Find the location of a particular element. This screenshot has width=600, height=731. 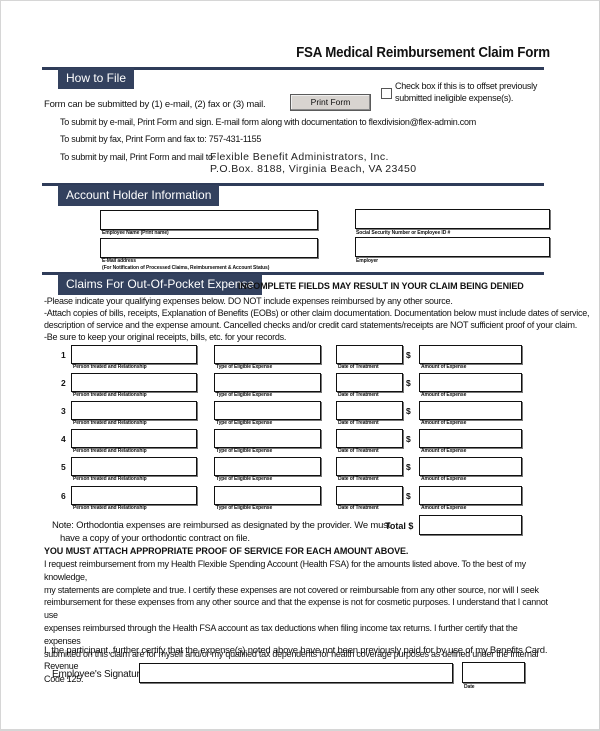

section-header-claims: Claims For Out-Of-Pocket Expense is located at coordinates (160, 284).